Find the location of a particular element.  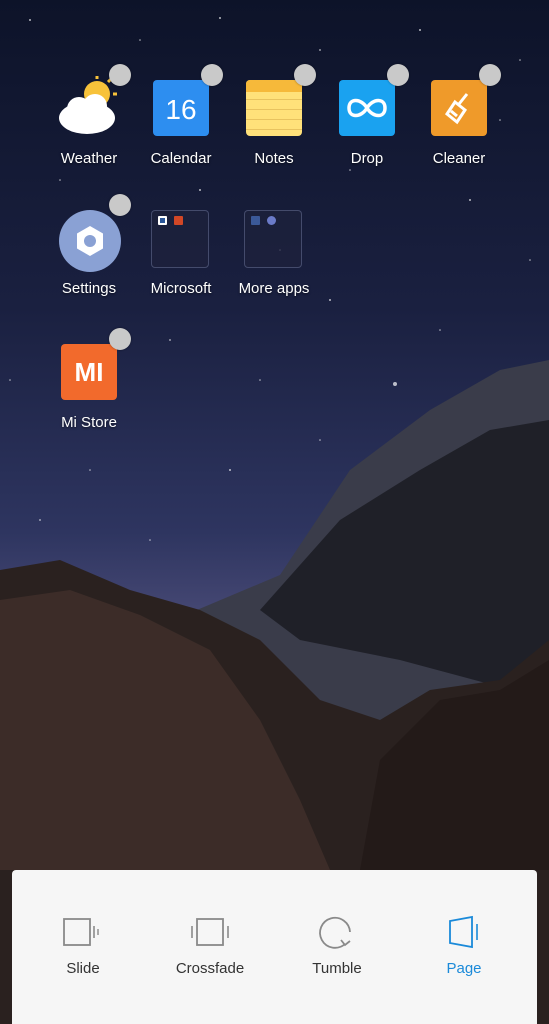

app-label: Calendar is located at coordinates (181, 158).